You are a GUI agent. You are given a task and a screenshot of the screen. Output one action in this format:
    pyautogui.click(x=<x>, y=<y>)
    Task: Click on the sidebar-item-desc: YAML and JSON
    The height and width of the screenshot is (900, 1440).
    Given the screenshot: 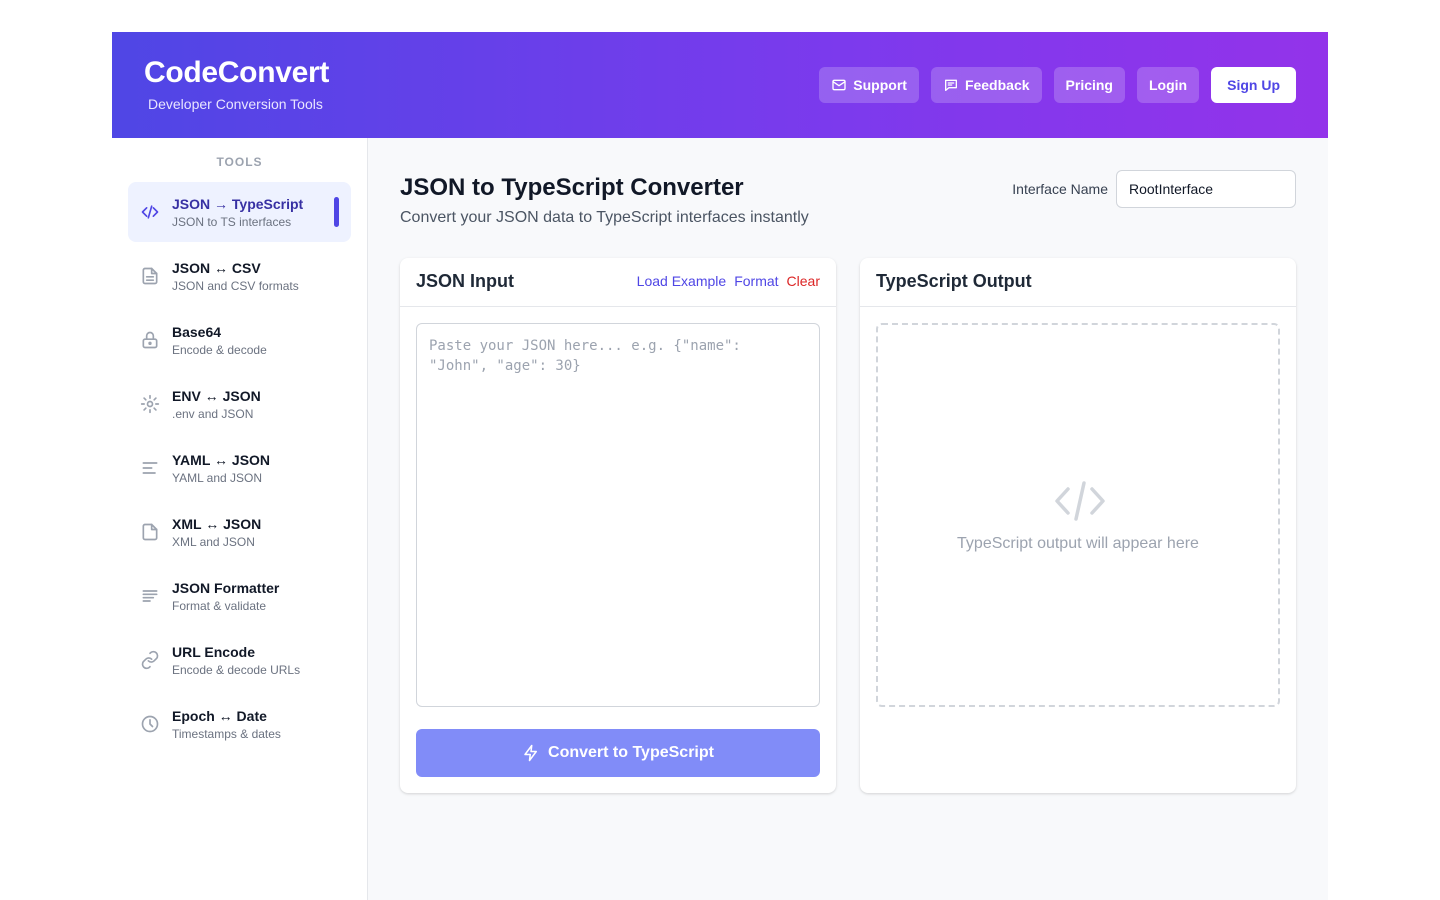 What is the action you would take?
    pyautogui.click(x=217, y=478)
    